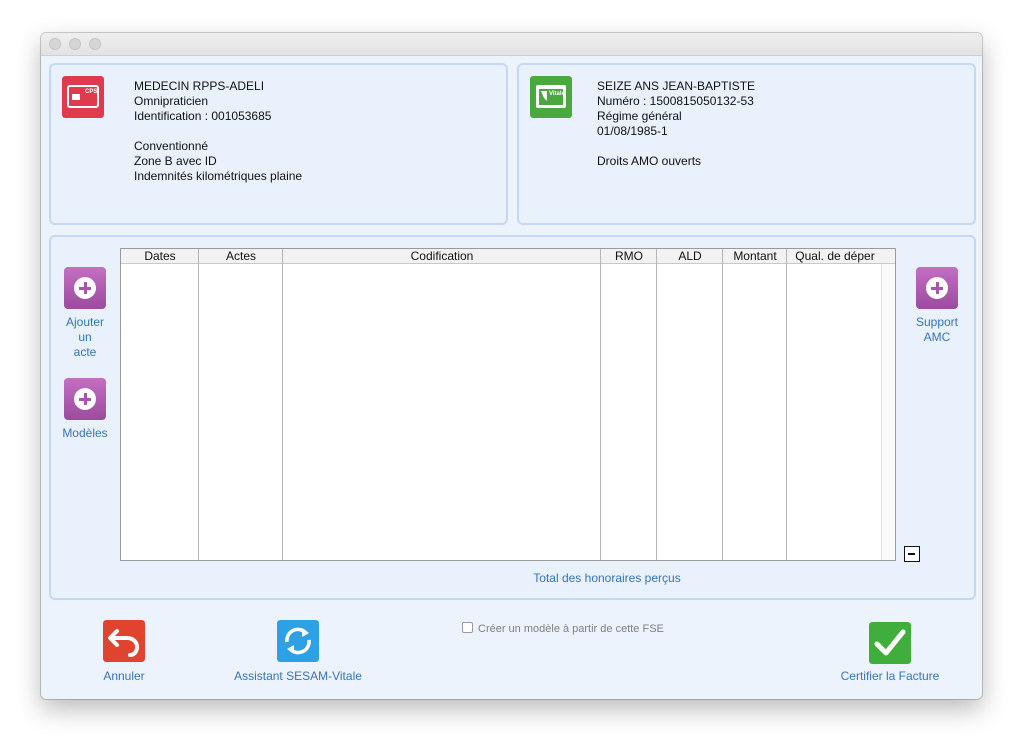  Describe the element at coordinates (676, 86) in the screenshot. I see `patient-name: SEIZE ANS JEAN-BAPTISTE` at that location.